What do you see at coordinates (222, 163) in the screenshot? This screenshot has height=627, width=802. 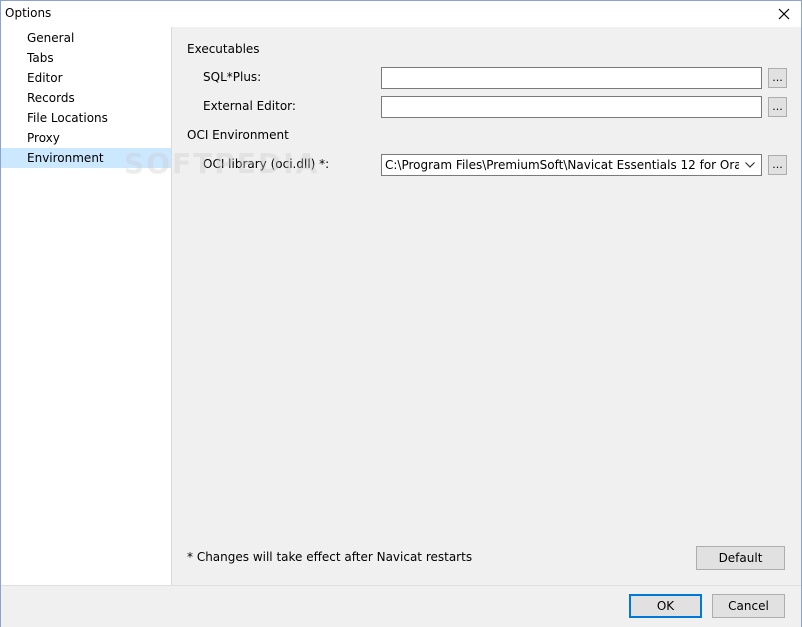 I see `watermark: SOFTPEDIA` at bounding box center [222, 163].